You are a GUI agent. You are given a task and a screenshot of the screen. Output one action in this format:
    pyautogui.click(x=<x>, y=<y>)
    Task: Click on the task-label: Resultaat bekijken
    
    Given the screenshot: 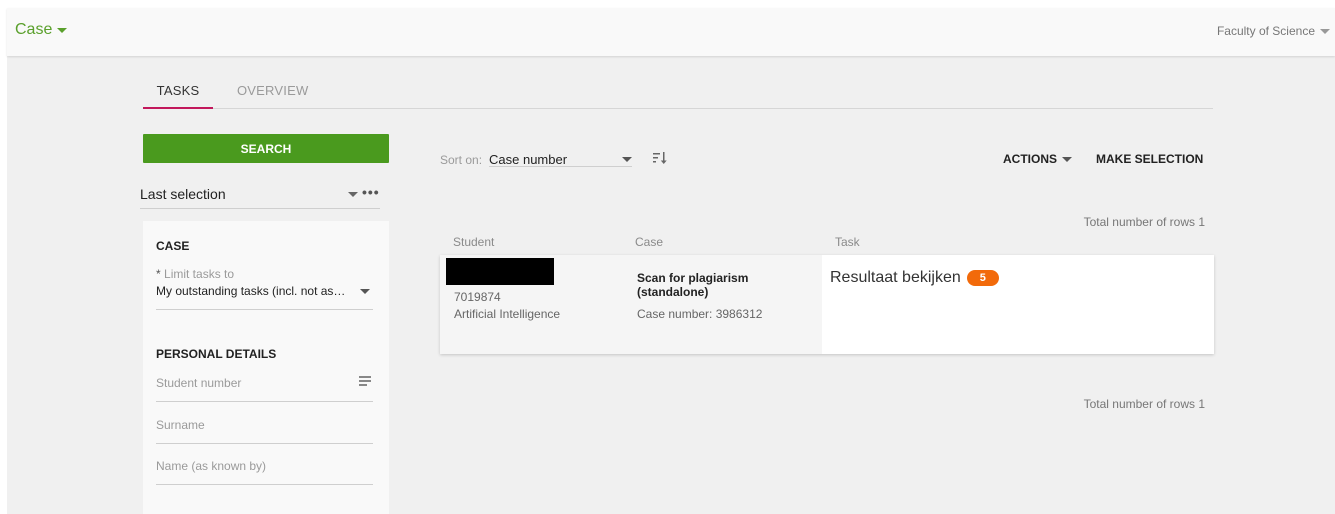 What is the action you would take?
    pyautogui.click(x=895, y=277)
    